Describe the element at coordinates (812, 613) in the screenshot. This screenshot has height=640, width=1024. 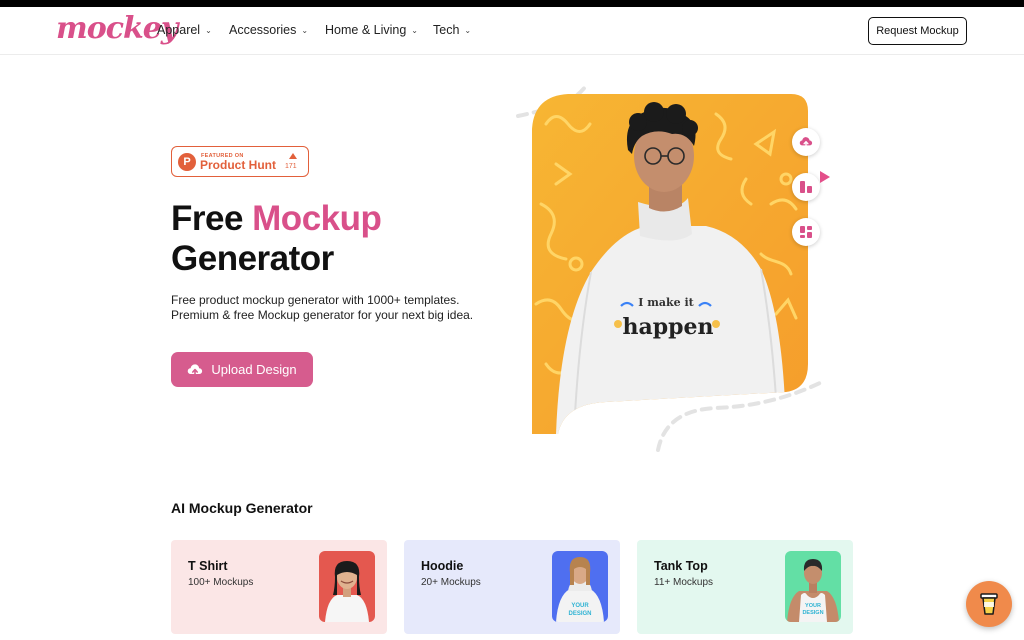
I see `tank-print-line2: DESIGN` at that location.